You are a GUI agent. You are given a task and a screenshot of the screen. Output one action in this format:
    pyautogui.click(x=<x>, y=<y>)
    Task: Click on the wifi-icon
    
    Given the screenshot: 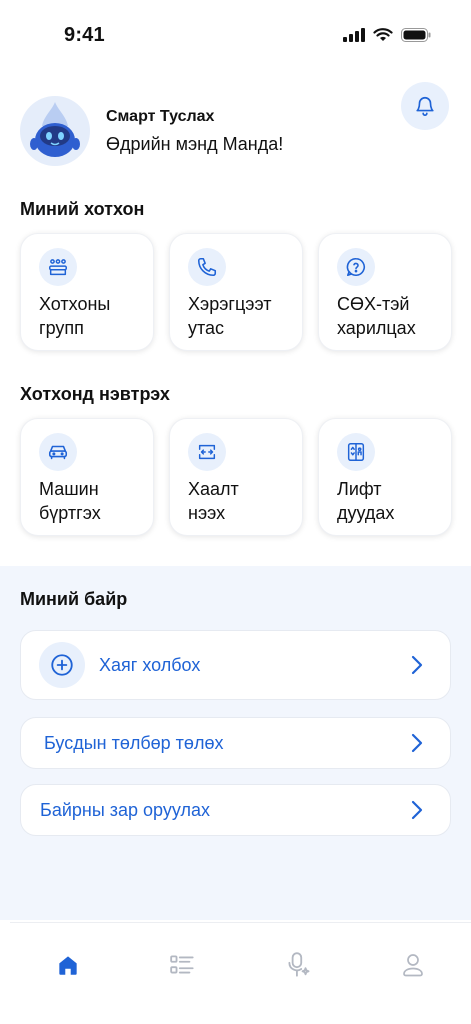 What is the action you would take?
    pyautogui.click(x=383, y=34)
    